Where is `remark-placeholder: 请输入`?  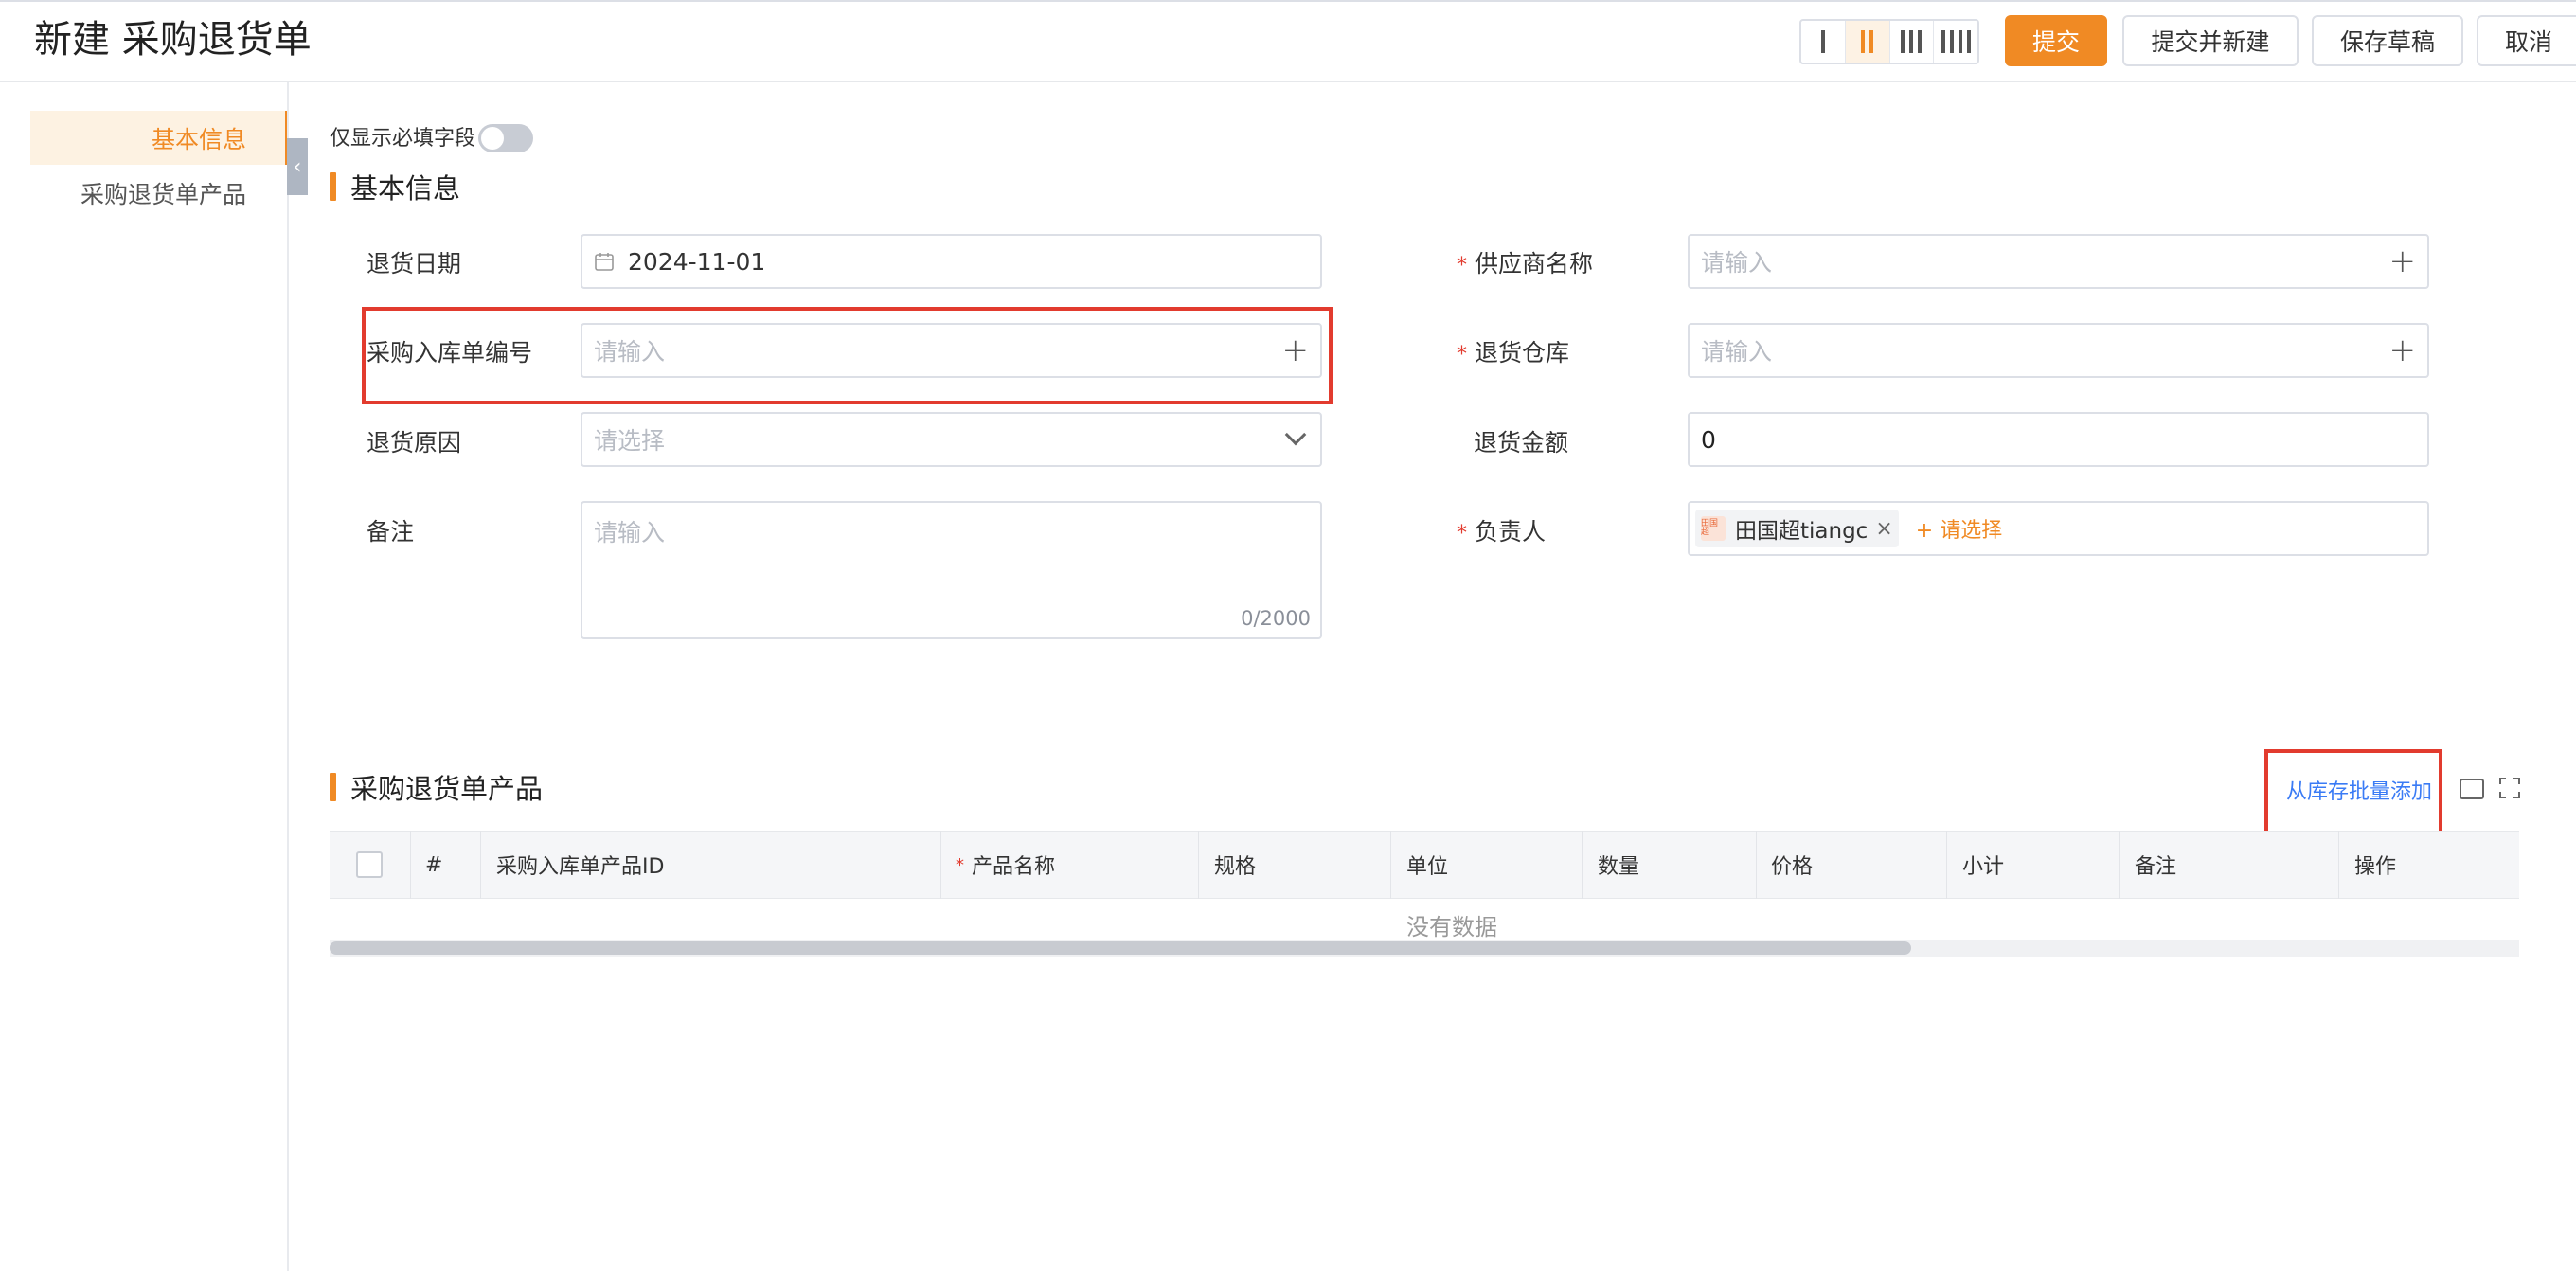 remark-placeholder: 请输入 is located at coordinates (630, 532).